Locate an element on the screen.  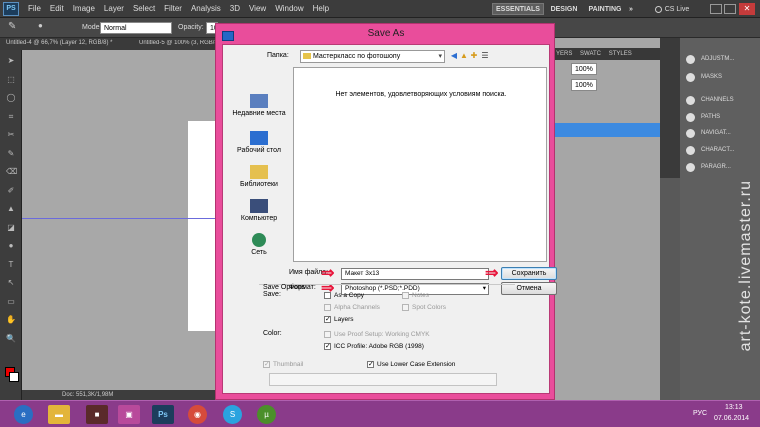
tool-icon: ● is located at coordinates (11, 246).